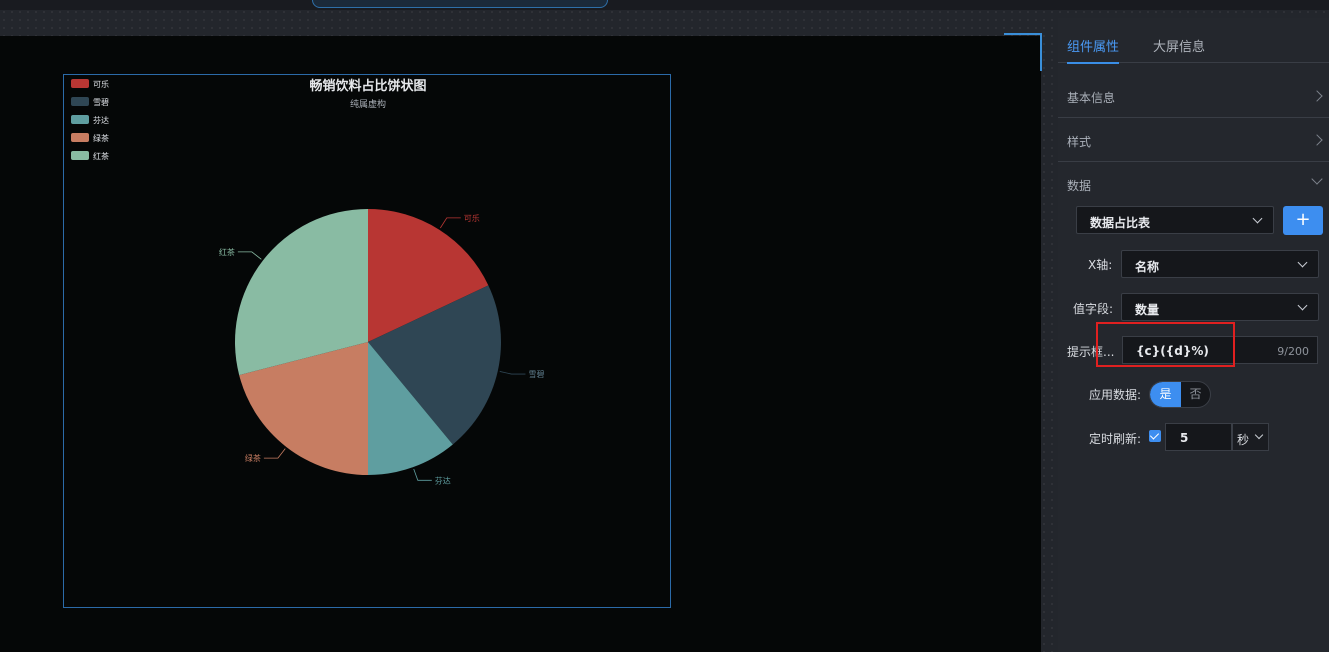 The image size is (1329, 652). I want to click on apply-data-toggle: 是 否, so click(1180, 394).